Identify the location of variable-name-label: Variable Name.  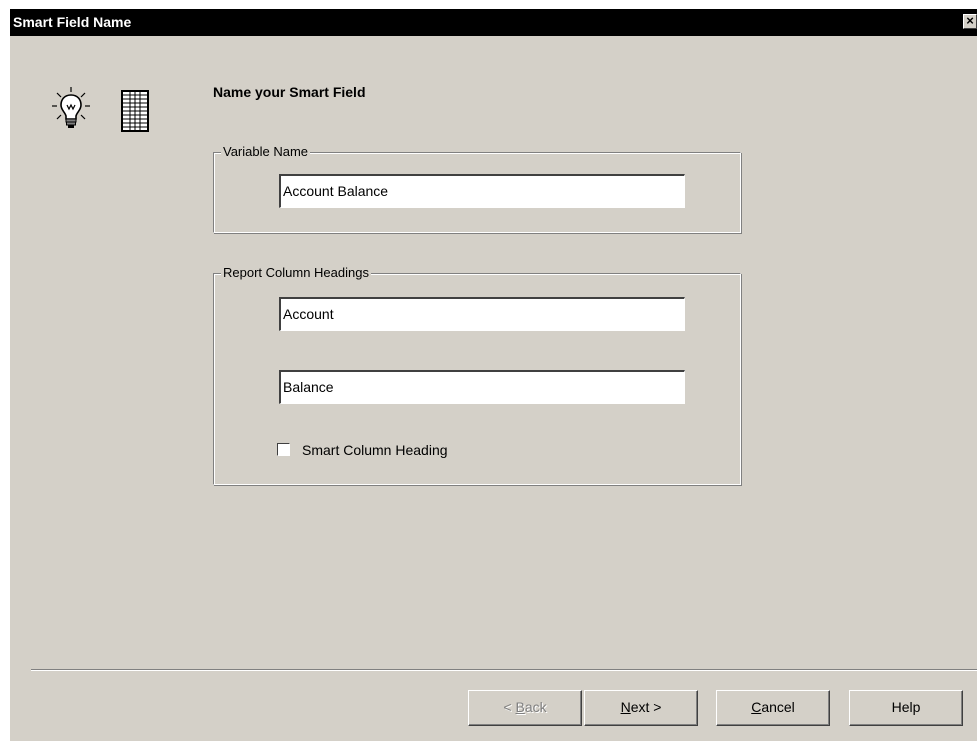
(266, 152).